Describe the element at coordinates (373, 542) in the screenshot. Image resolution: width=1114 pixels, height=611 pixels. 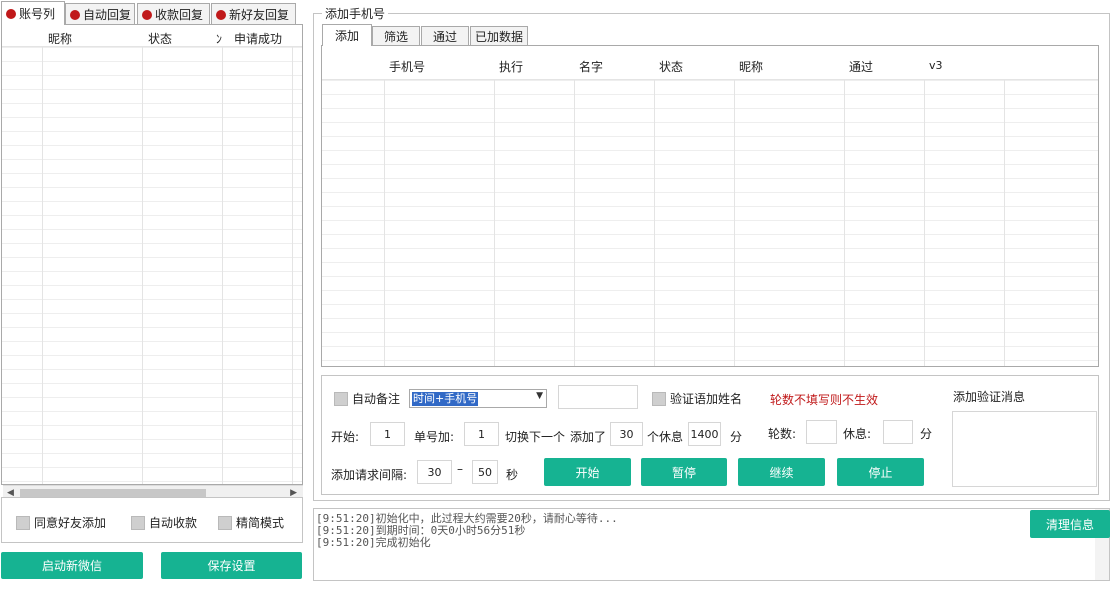
I see `log-line: [9:51:20]完成初始化` at that location.